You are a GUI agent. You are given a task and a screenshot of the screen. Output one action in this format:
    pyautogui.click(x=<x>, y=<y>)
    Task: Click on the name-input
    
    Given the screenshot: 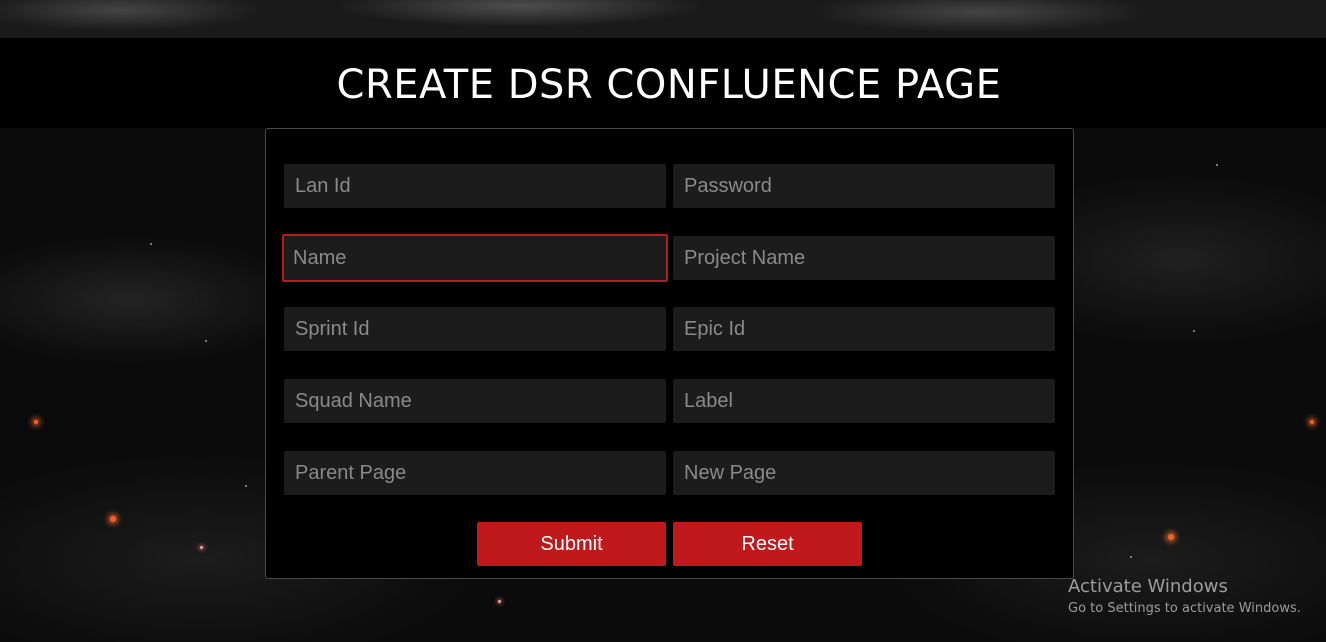 What is the action you would take?
    pyautogui.click(x=475, y=258)
    